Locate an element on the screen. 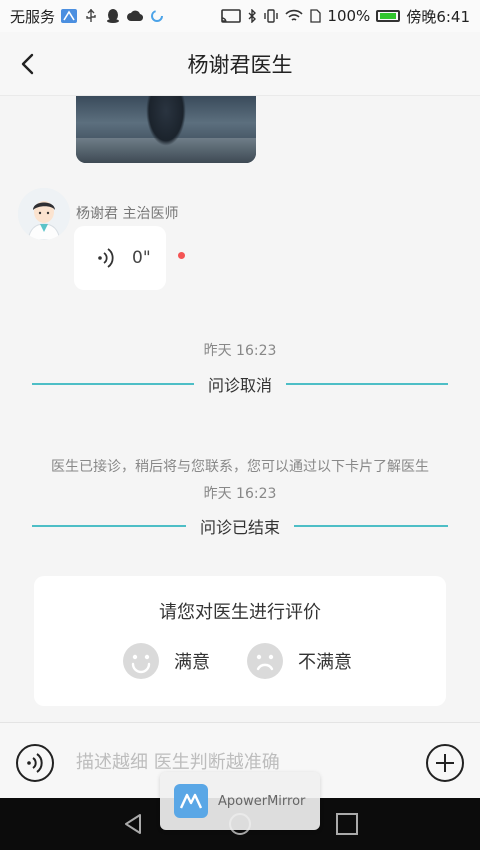 The height and width of the screenshot is (850, 480). consult-ended-divider: 问诊已结束 is located at coordinates (240, 526).